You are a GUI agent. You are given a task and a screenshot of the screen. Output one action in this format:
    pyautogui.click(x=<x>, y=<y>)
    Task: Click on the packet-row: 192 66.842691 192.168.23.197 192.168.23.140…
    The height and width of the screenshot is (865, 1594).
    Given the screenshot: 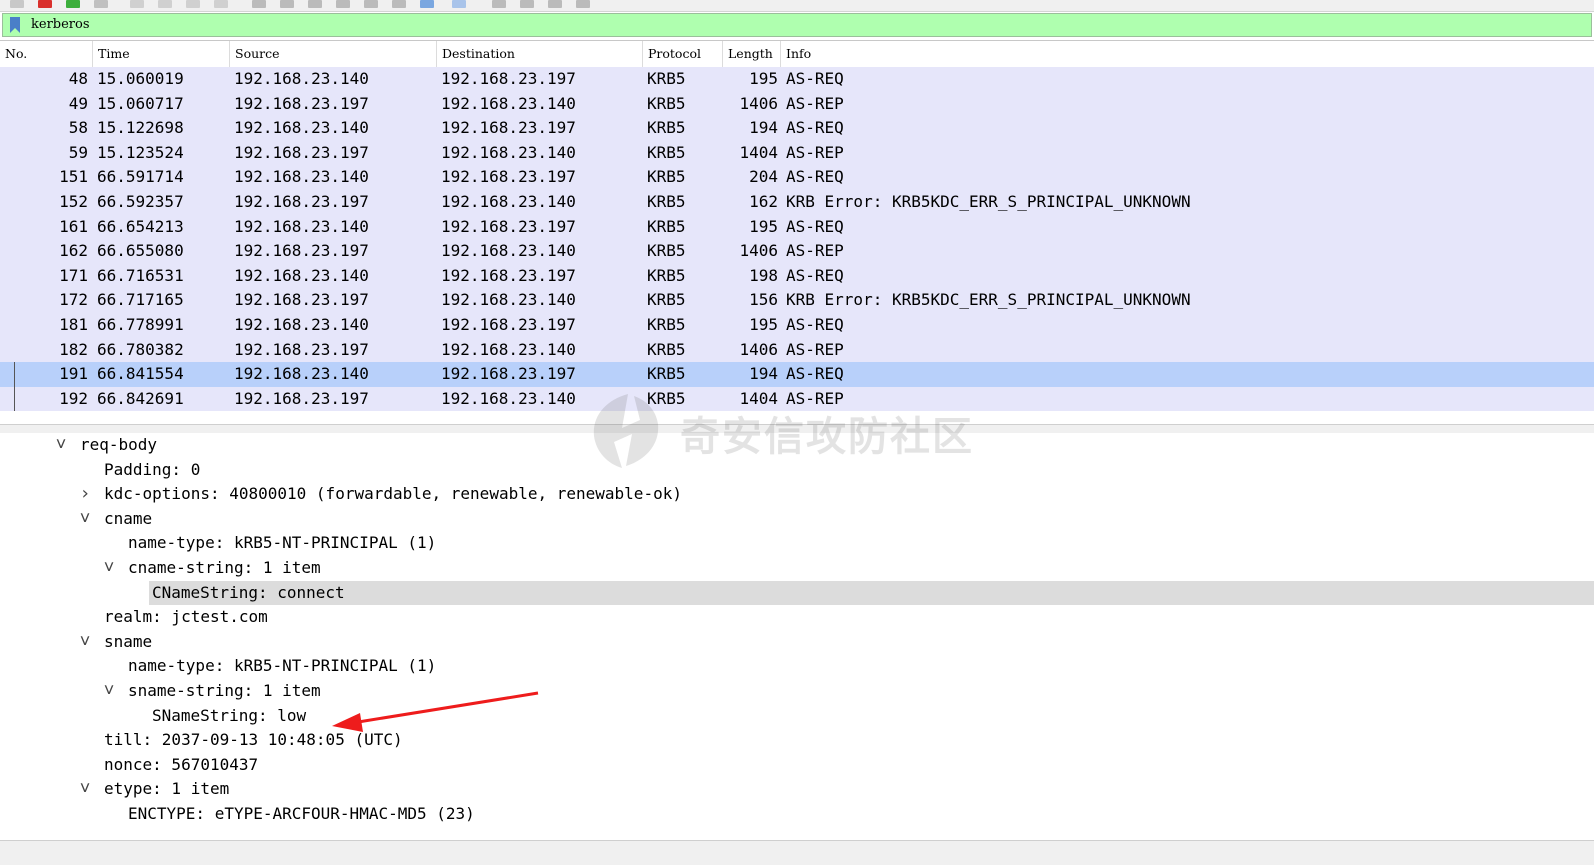 What is the action you would take?
    pyautogui.click(x=797, y=399)
    